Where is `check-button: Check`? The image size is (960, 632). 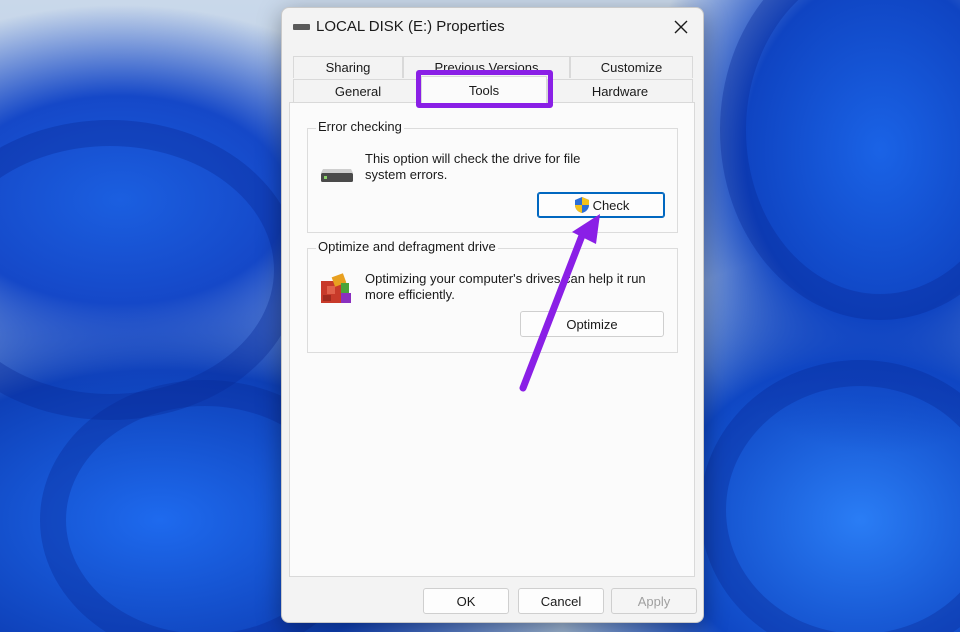 check-button: Check is located at coordinates (601, 205).